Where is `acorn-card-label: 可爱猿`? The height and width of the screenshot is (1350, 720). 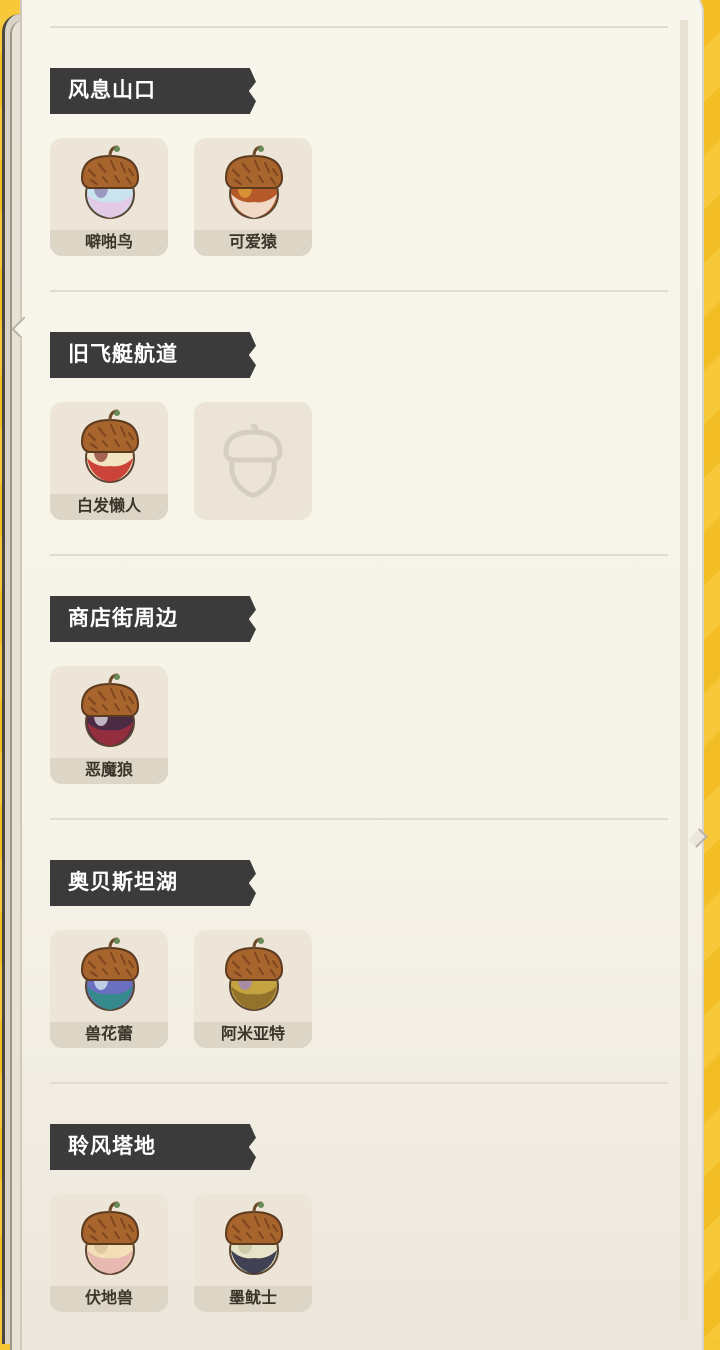 acorn-card-label: 可爱猿 is located at coordinates (253, 243).